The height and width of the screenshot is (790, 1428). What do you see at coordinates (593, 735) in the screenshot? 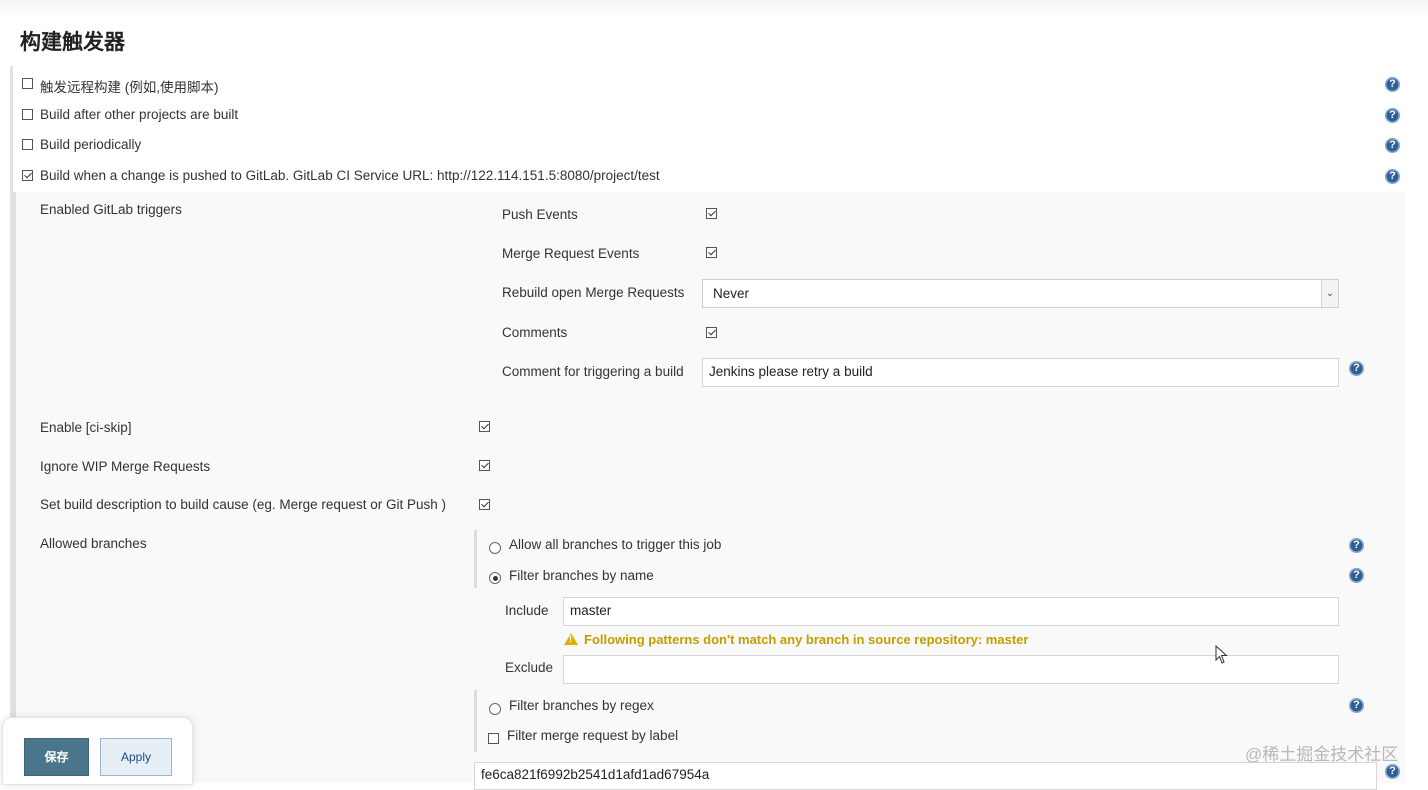
I see `filter-by-label-label: Filter merge request by label` at bounding box center [593, 735].